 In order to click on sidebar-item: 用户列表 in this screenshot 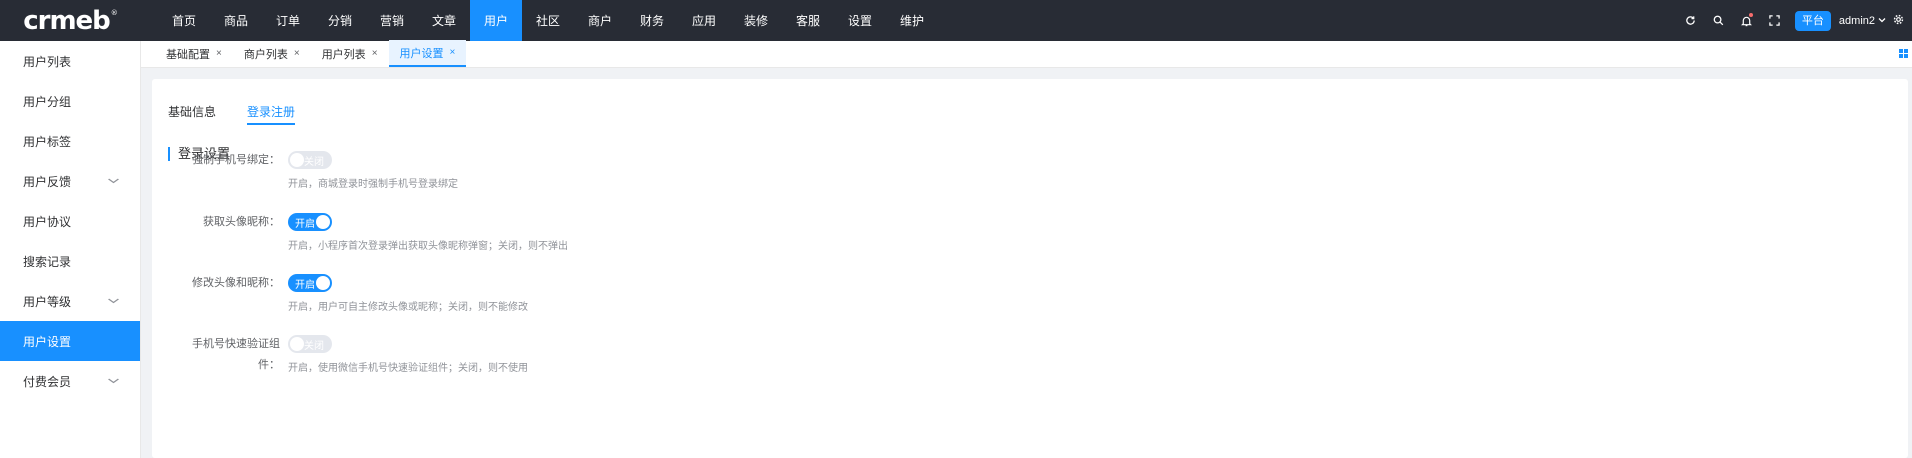, I will do `click(70, 61)`.